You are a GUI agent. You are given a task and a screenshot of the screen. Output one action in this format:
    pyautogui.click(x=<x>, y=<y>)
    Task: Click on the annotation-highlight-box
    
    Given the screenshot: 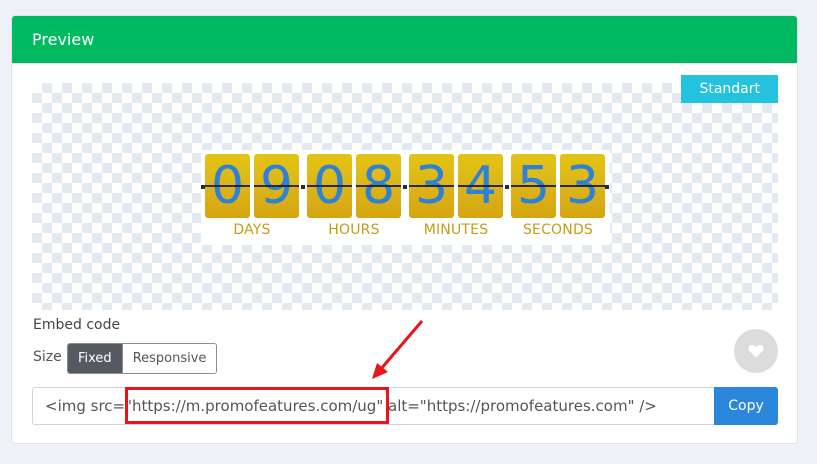 What is the action you would take?
    pyautogui.click(x=257, y=405)
    